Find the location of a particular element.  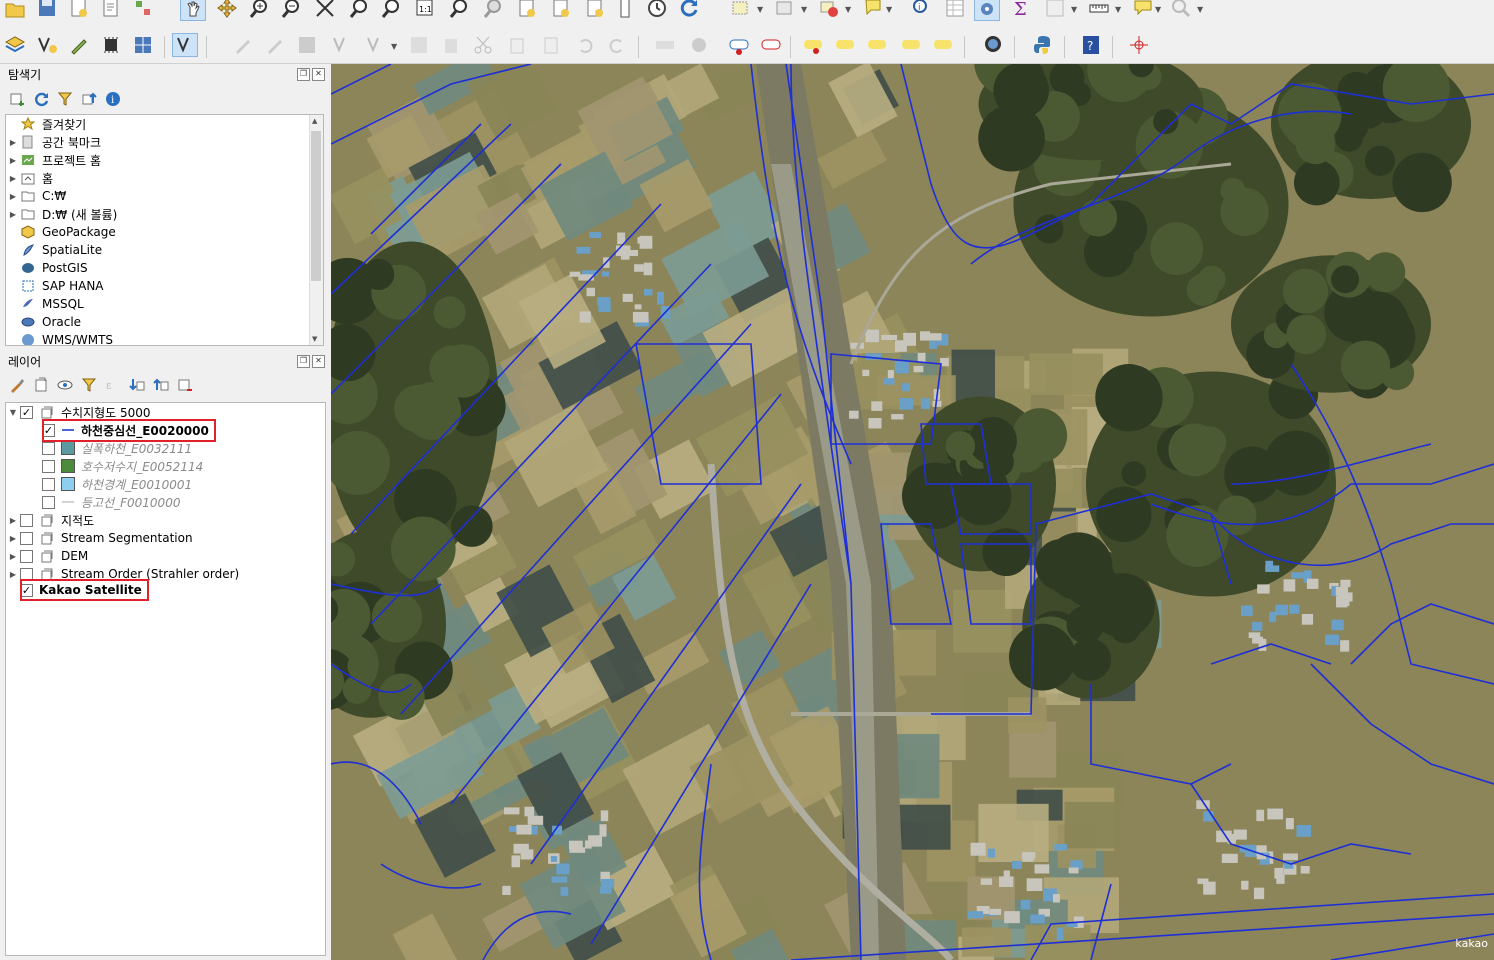

layer-row: 등고선_F0010000 is located at coordinates (111, 502).